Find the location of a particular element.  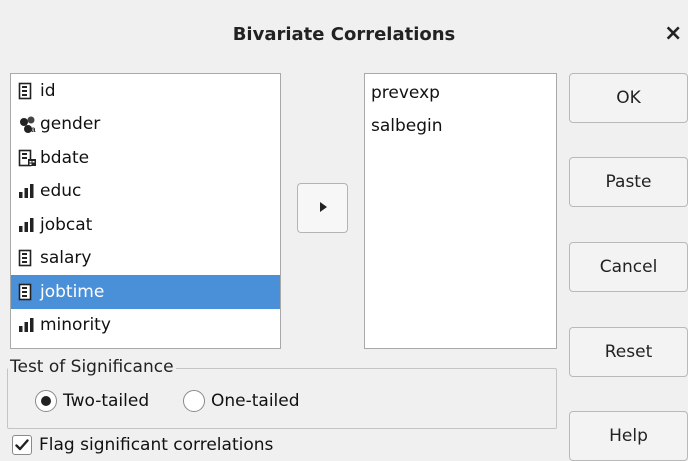

move-variable-button is located at coordinates (322, 208).